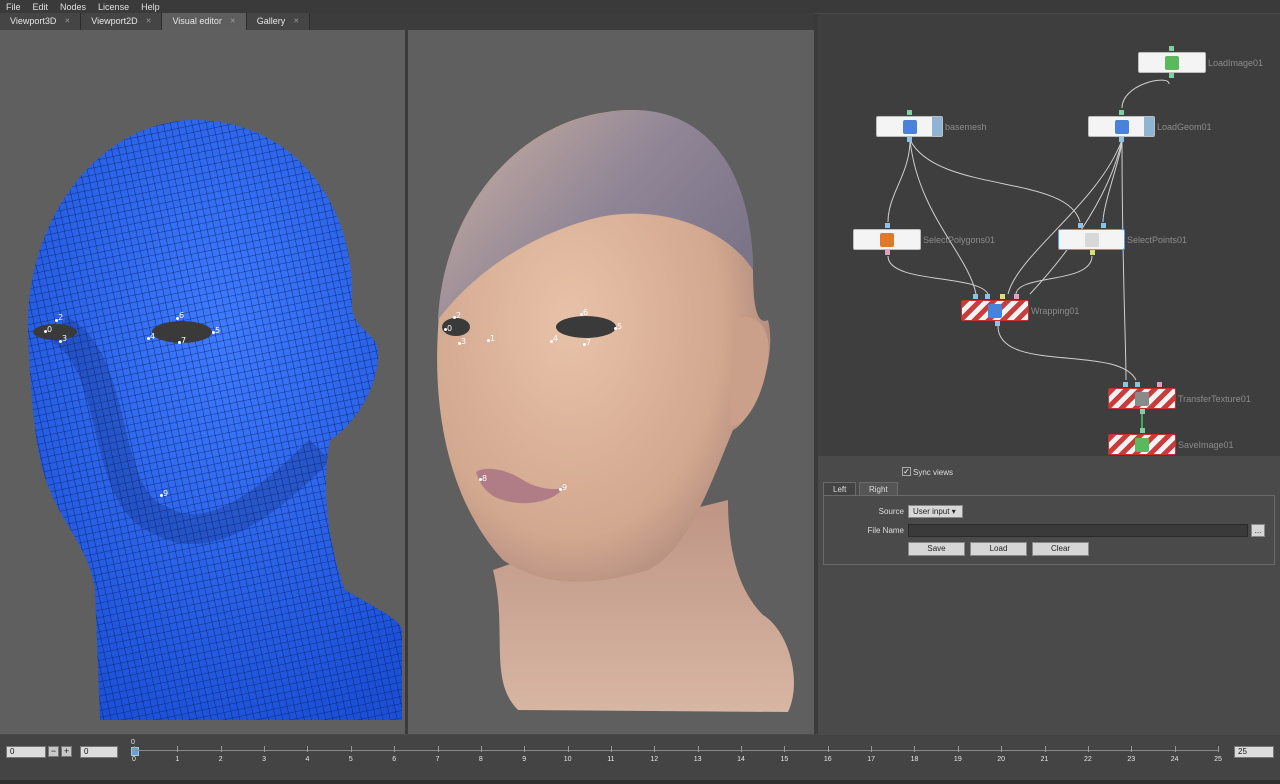 This screenshot has height=784, width=1280. I want to click on current-frame-input: 0, so click(99, 752).